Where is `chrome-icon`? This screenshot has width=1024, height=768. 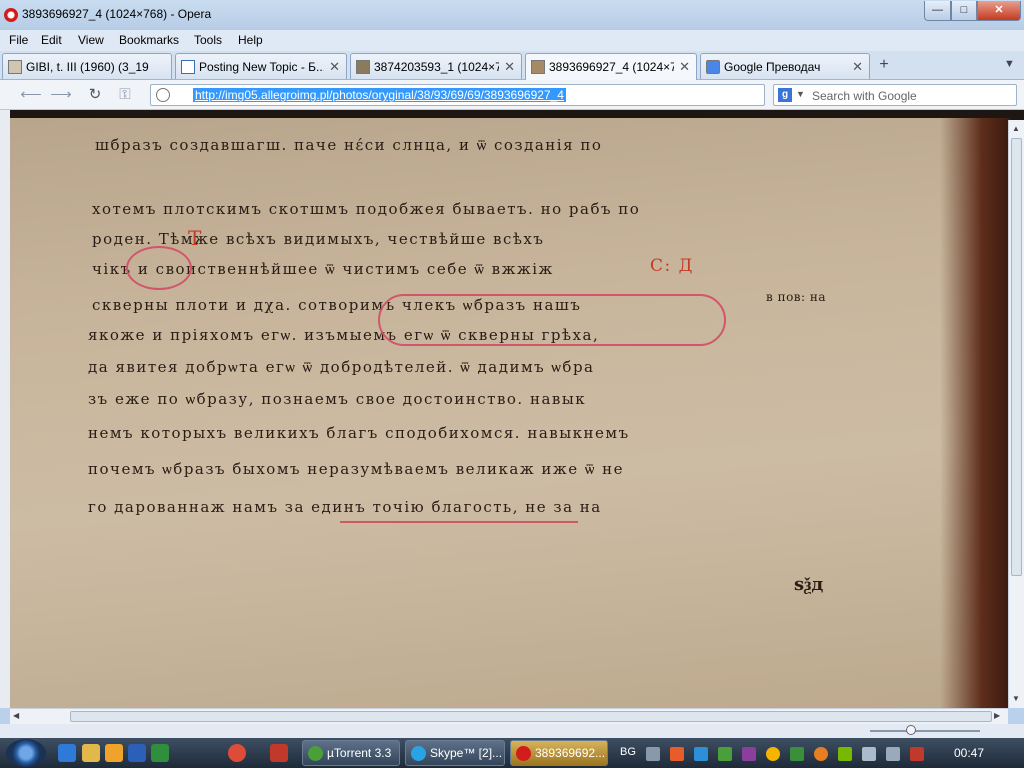 chrome-icon is located at coordinates (237, 753).